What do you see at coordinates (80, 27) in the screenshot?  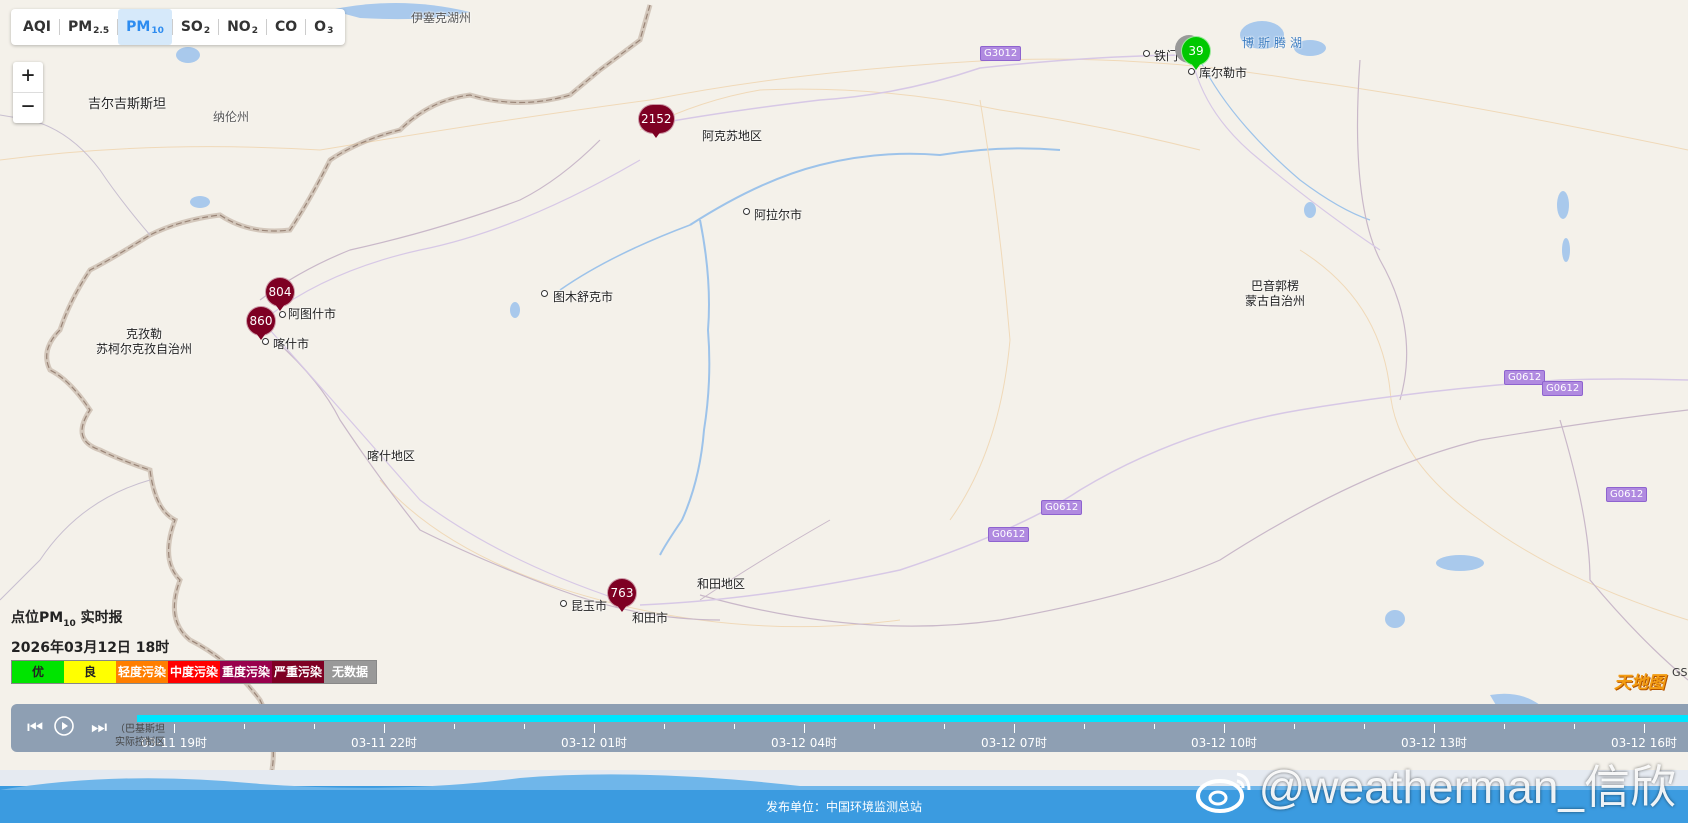 I see `tab-pm25-label: PM` at bounding box center [80, 27].